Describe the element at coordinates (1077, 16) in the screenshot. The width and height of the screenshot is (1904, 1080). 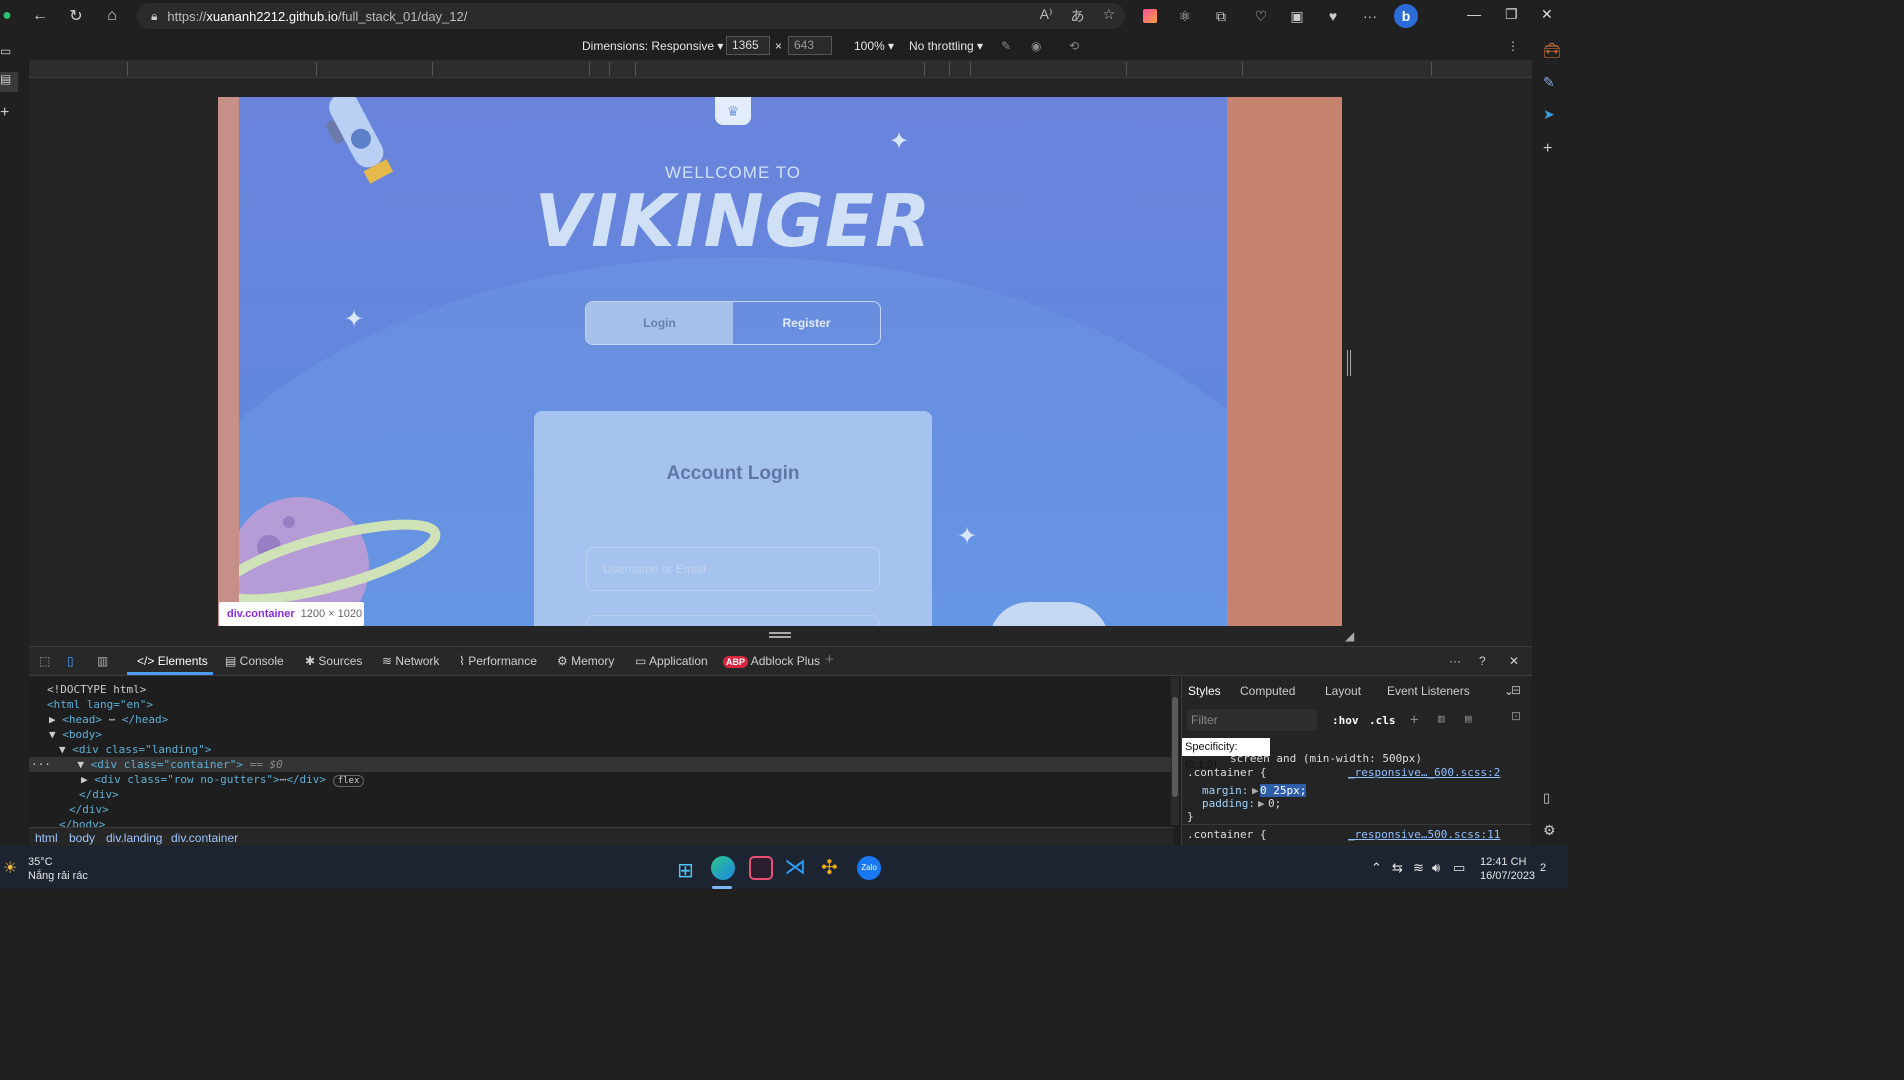
I see `translate-icon: あ` at that location.